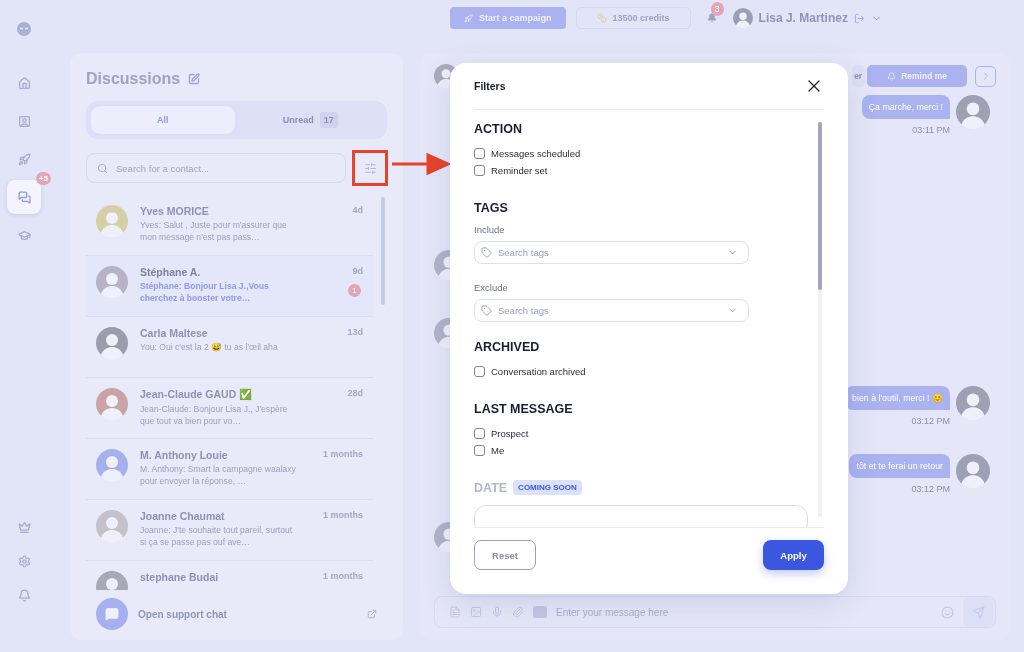 This screenshot has height=652, width=1024. What do you see at coordinates (24, 121) in the screenshot?
I see `contact-icon` at bounding box center [24, 121].